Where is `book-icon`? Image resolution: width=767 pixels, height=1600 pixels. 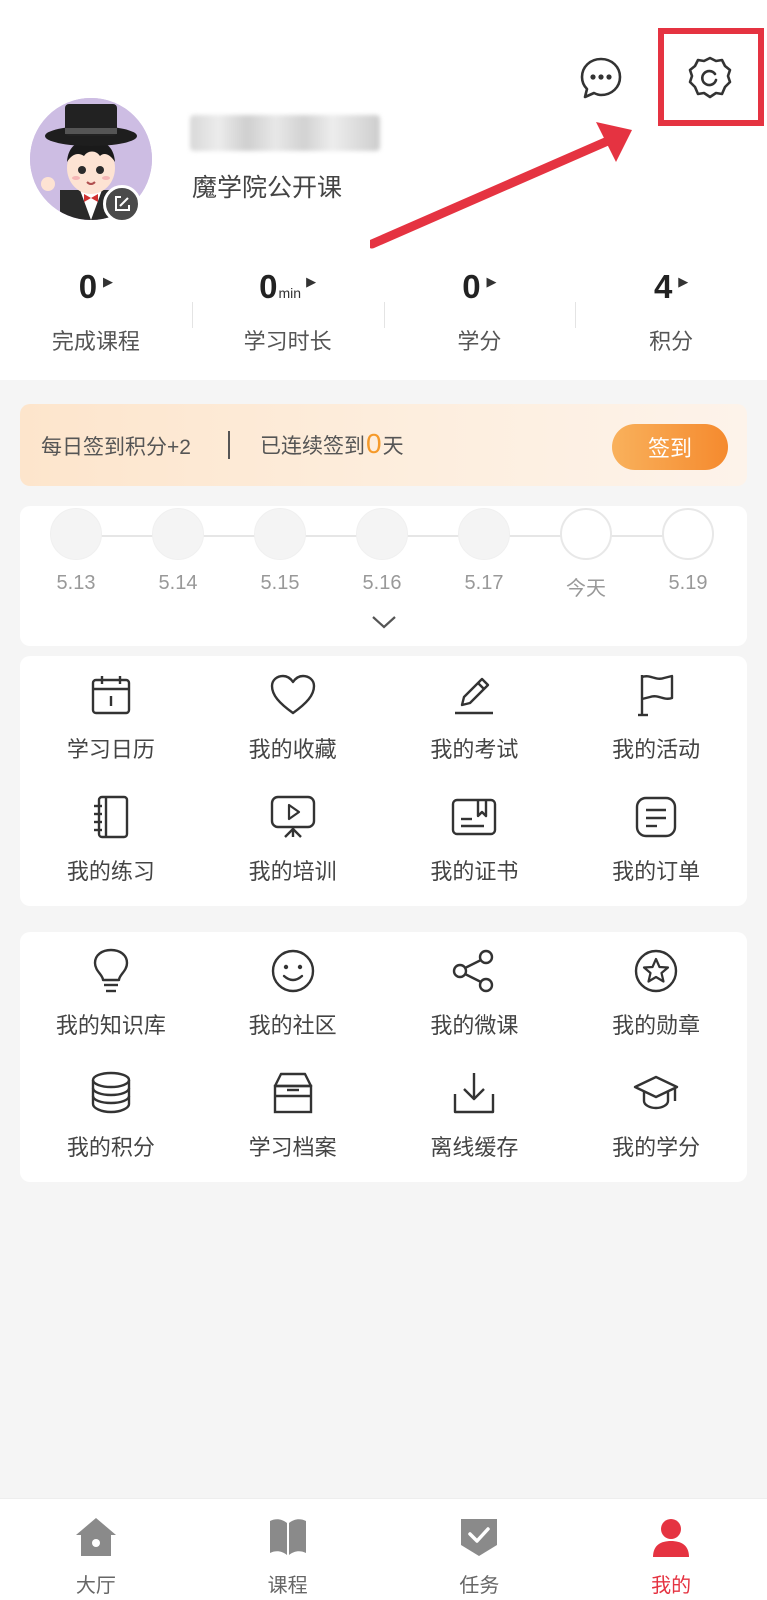 book-icon is located at coordinates (287, 1537).